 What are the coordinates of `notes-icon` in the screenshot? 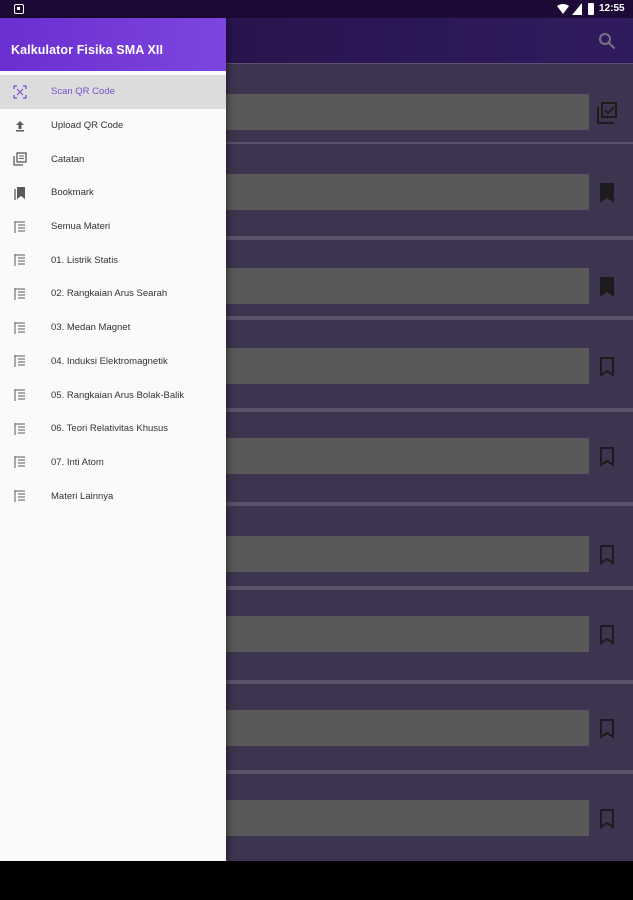 It's located at (20, 159).